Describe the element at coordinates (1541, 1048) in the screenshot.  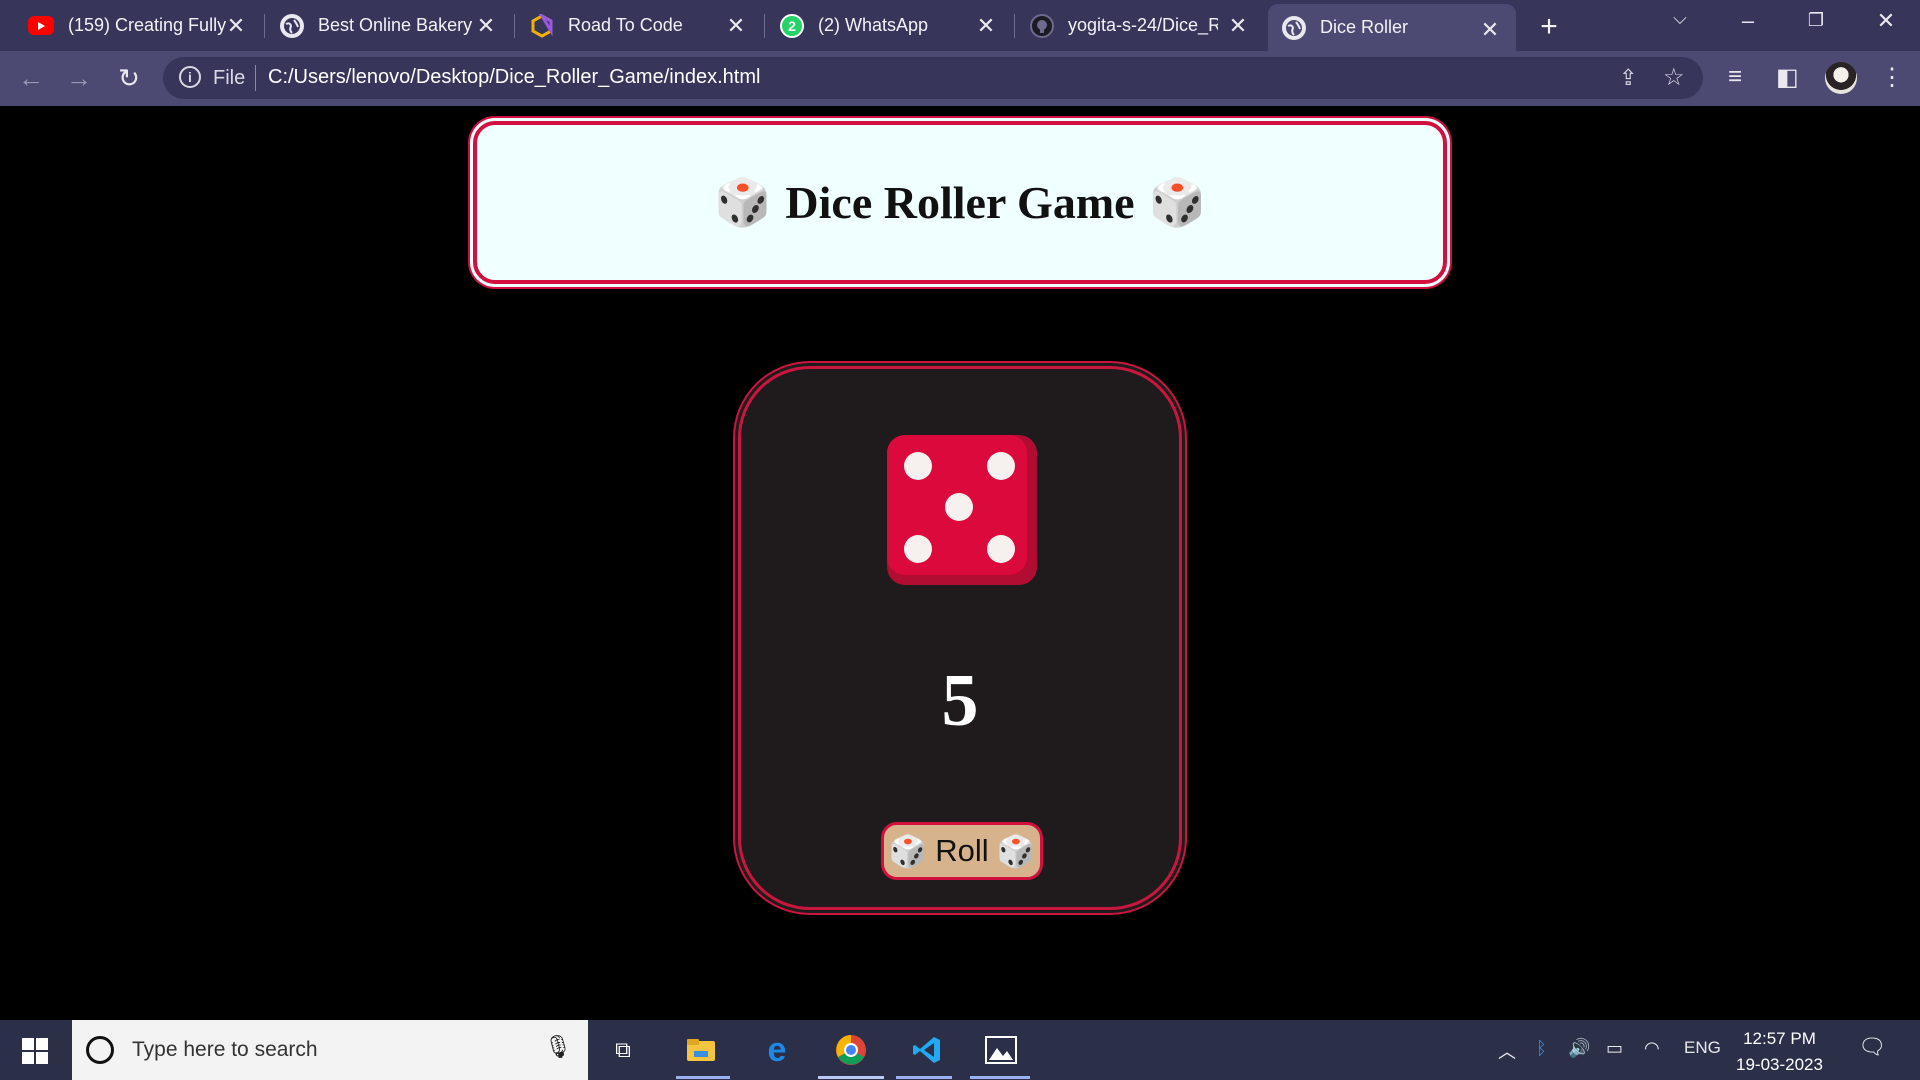
I see `bluetooth-icon: ᛒ` at that location.